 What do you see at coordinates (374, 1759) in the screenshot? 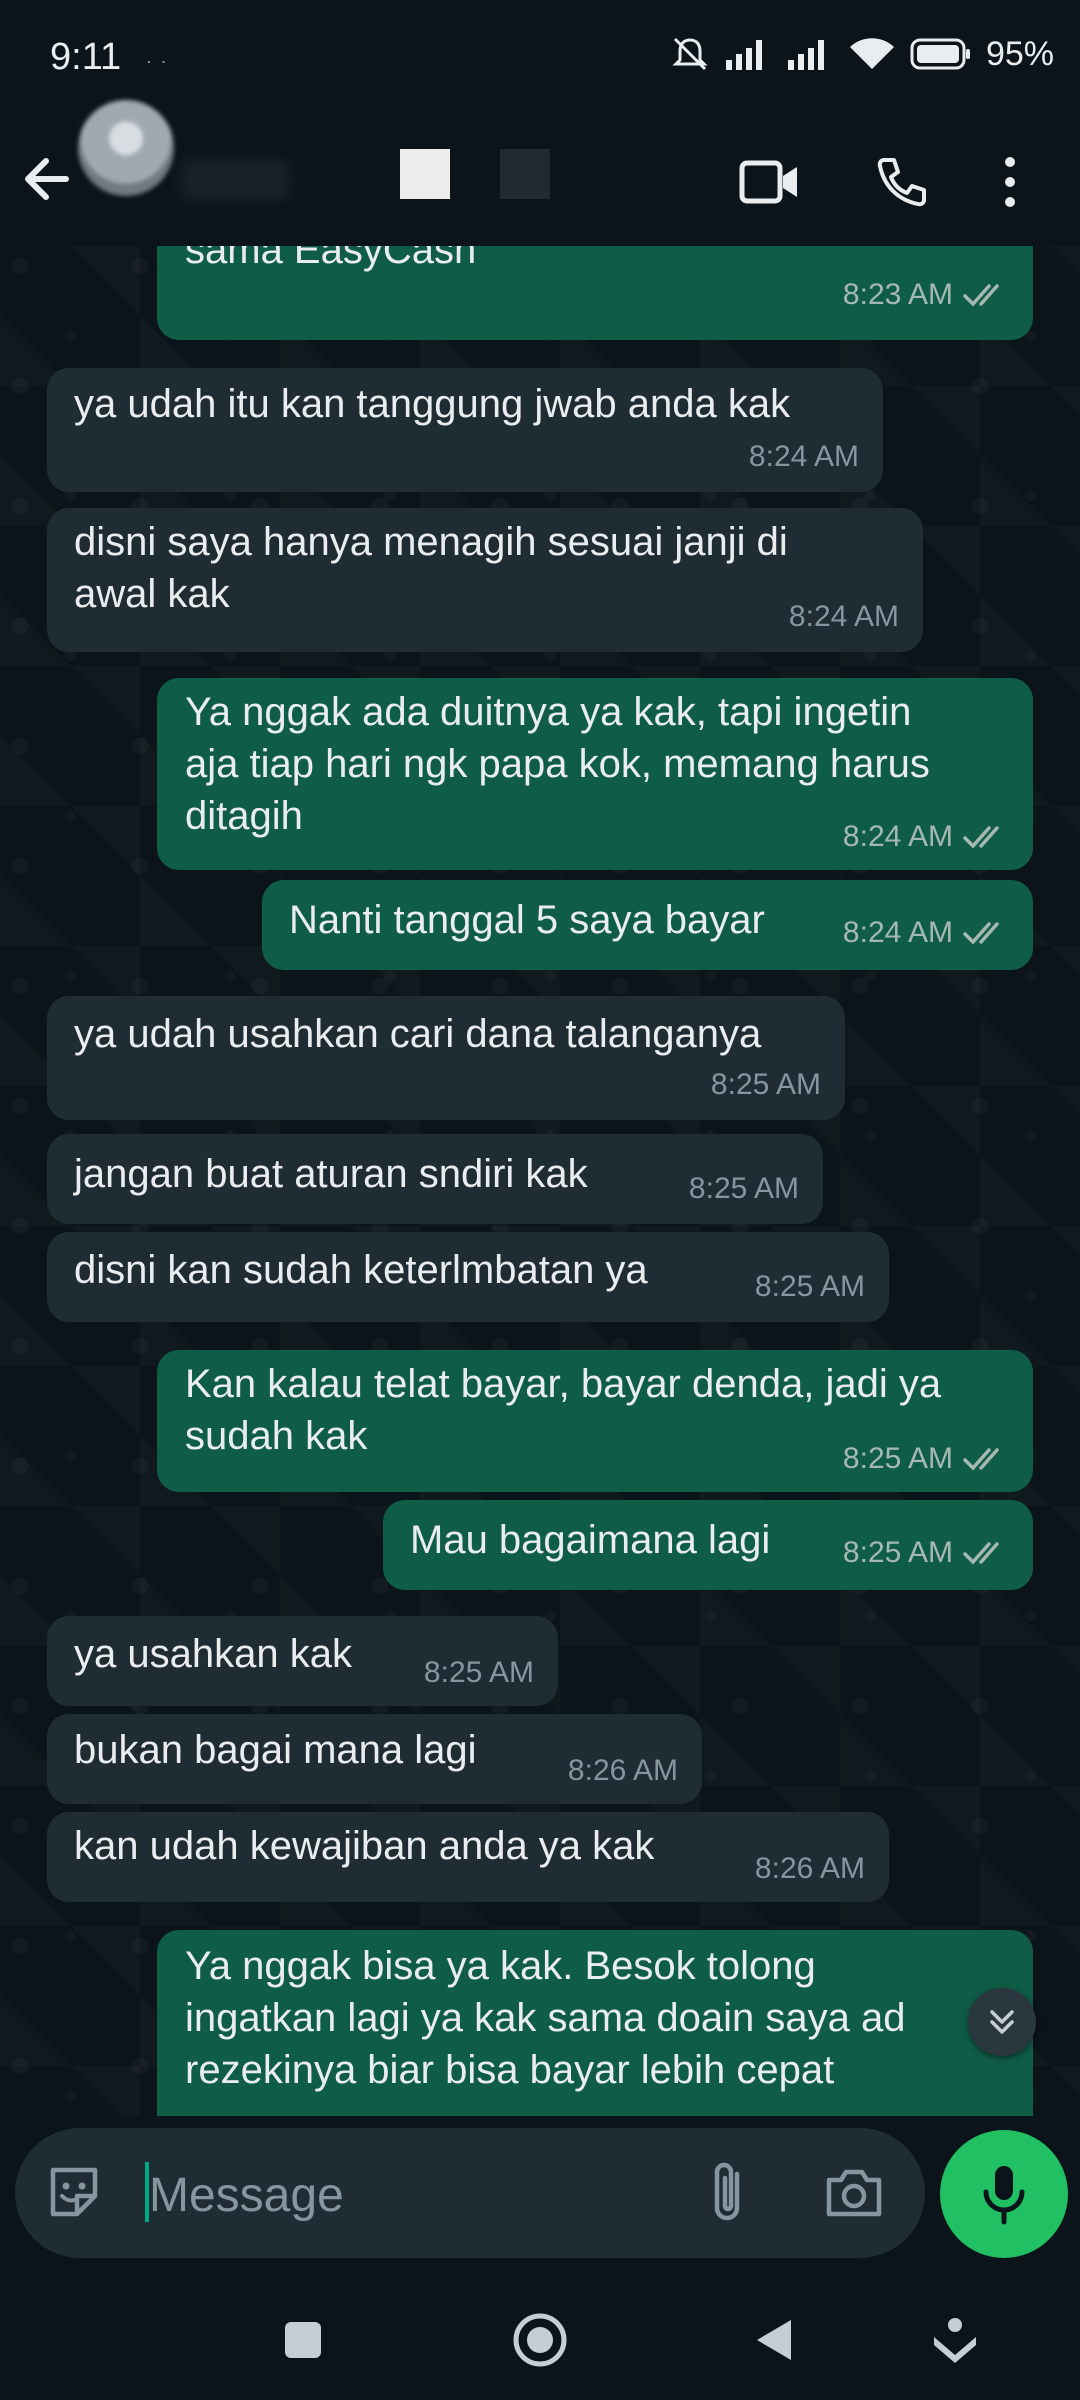
I see `message-incoming: bukan bagai mana lagi 8:26 AM` at bounding box center [374, 1759].